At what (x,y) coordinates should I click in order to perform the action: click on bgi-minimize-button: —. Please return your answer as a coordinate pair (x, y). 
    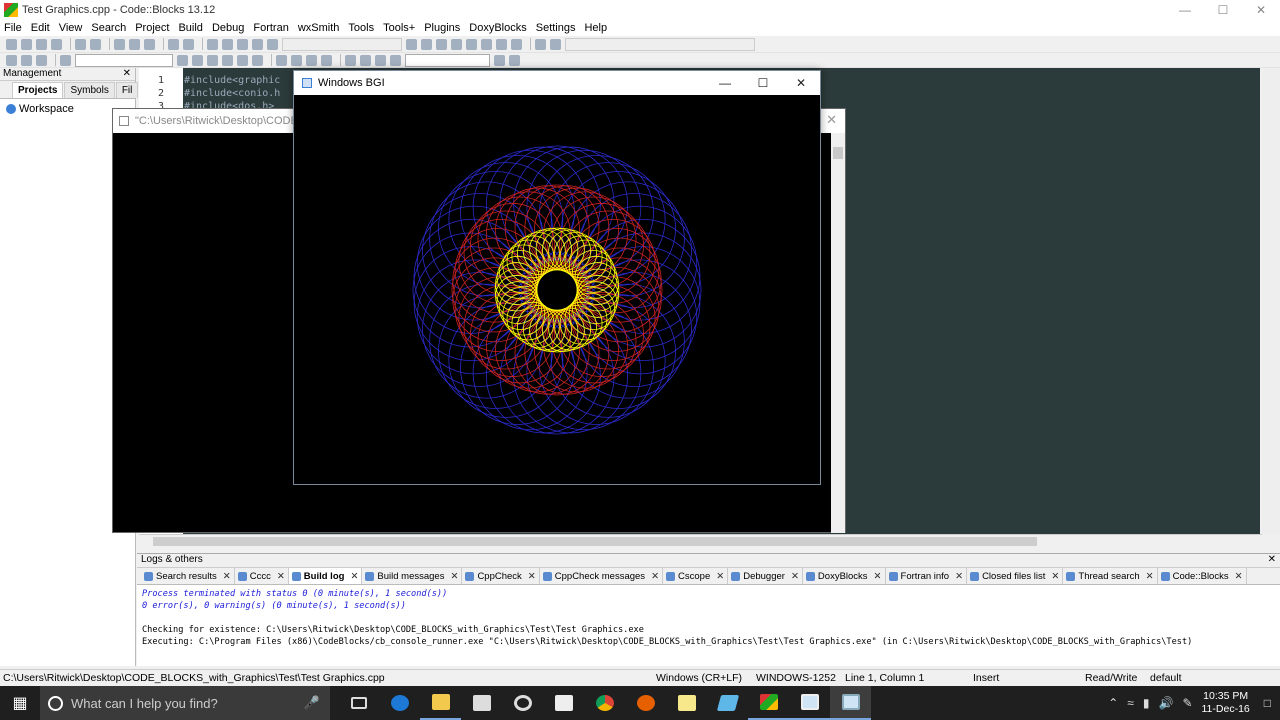
    Looking at the image, I should click on (725, 83).